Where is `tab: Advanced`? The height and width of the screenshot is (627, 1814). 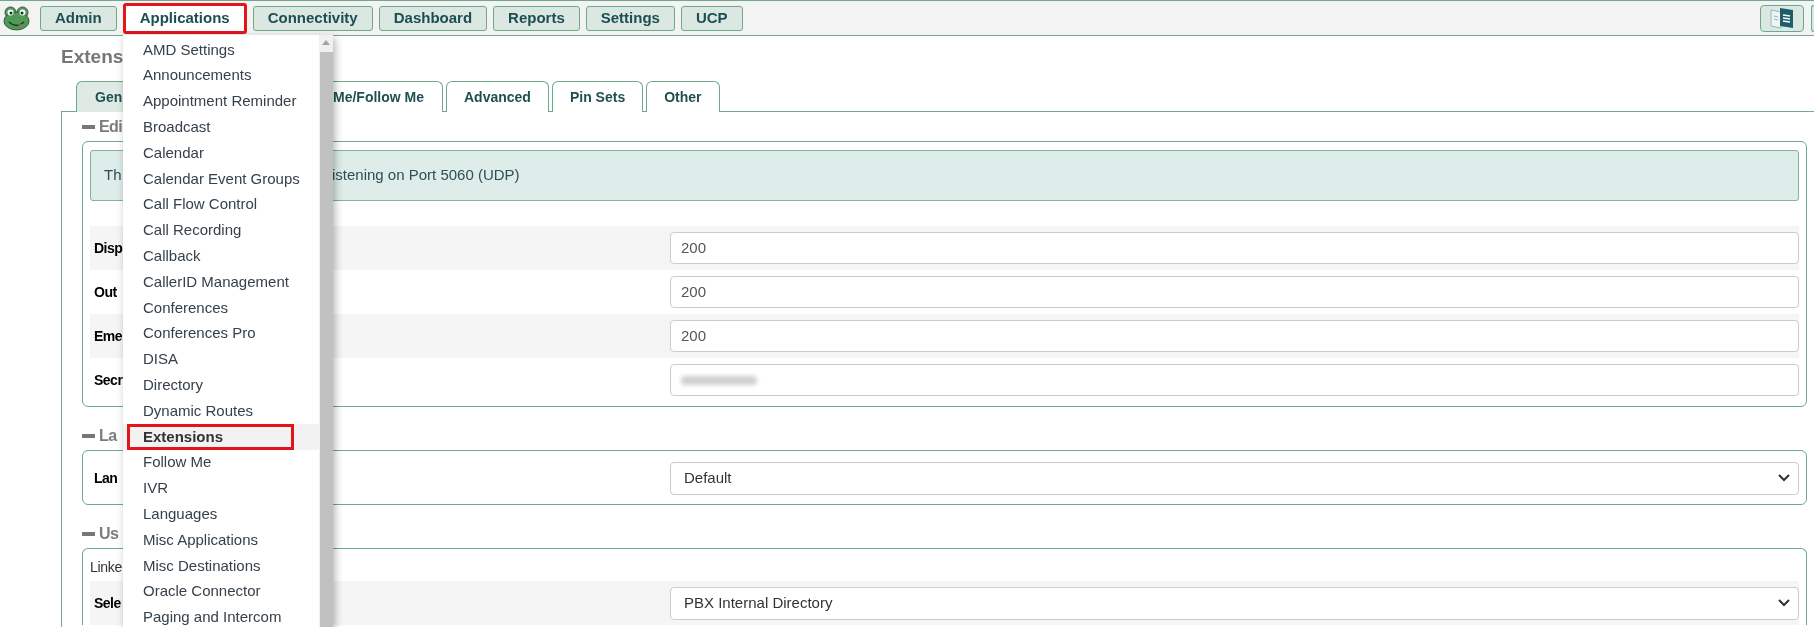
tab: Advanced is located at coordinates (497, 96).